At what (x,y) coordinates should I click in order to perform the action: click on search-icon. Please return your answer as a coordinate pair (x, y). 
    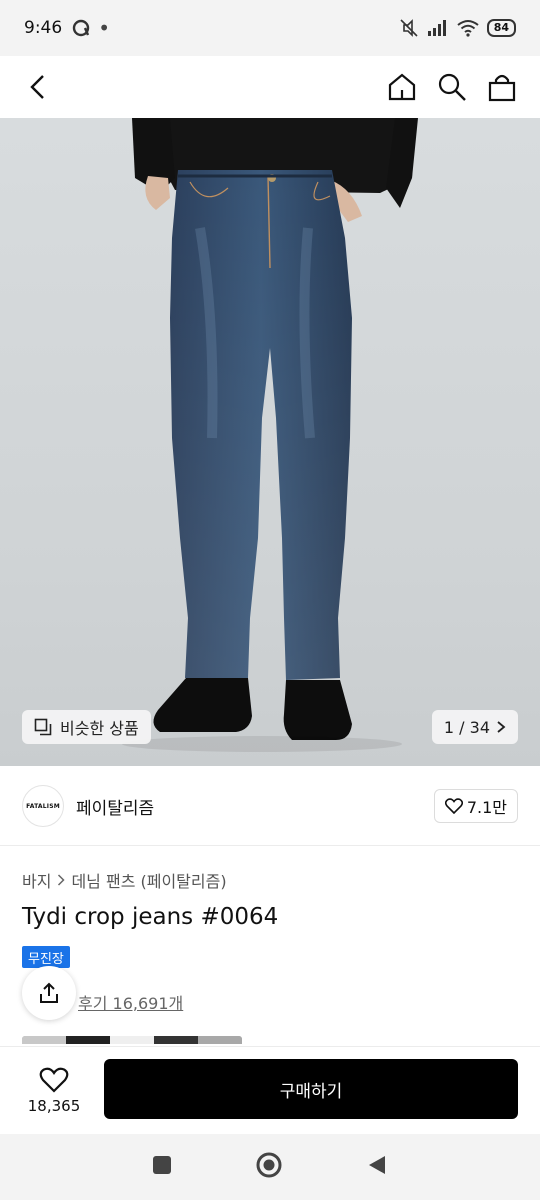
    Looking at the image, I should click on (452, 87).